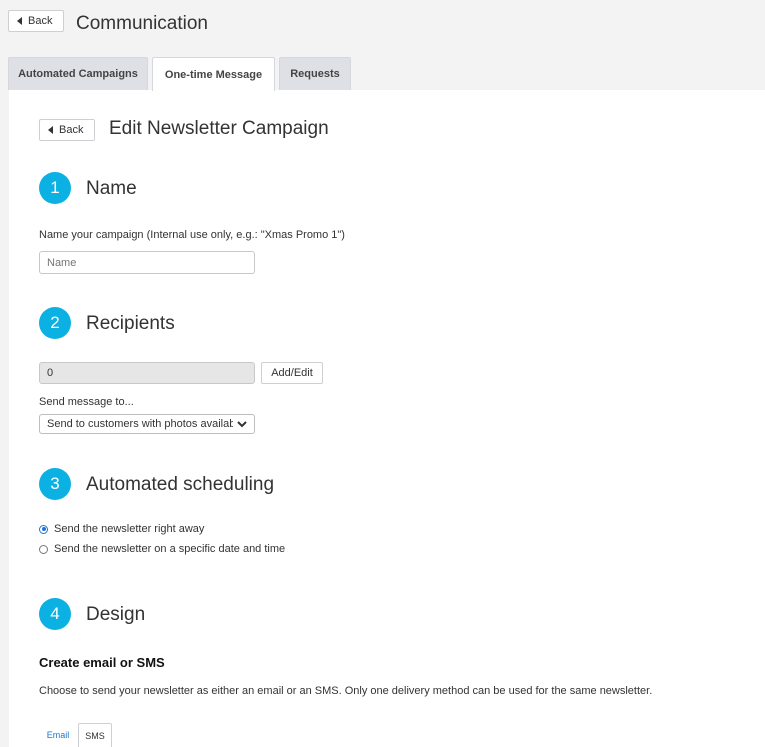 Image resolution: width=765 pixels, height=747 pixels. Describe the element at coordinates (40, 21) in the screenshot. I see `header-back-label: Back` at that location.